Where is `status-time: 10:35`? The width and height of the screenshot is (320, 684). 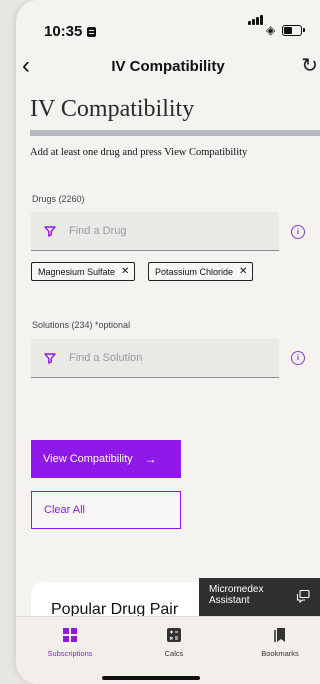
status-time: 10:35 is located at coordinates (70, 31).